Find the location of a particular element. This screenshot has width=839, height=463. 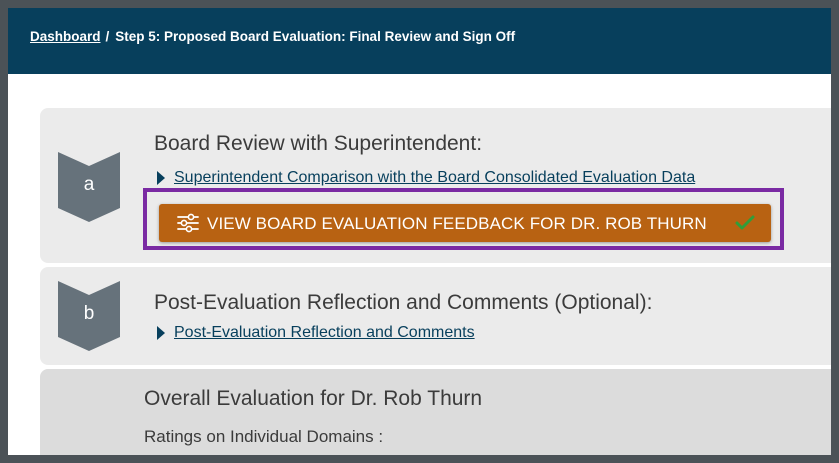

step-badge-b: b is located at coordinates (89, 316).